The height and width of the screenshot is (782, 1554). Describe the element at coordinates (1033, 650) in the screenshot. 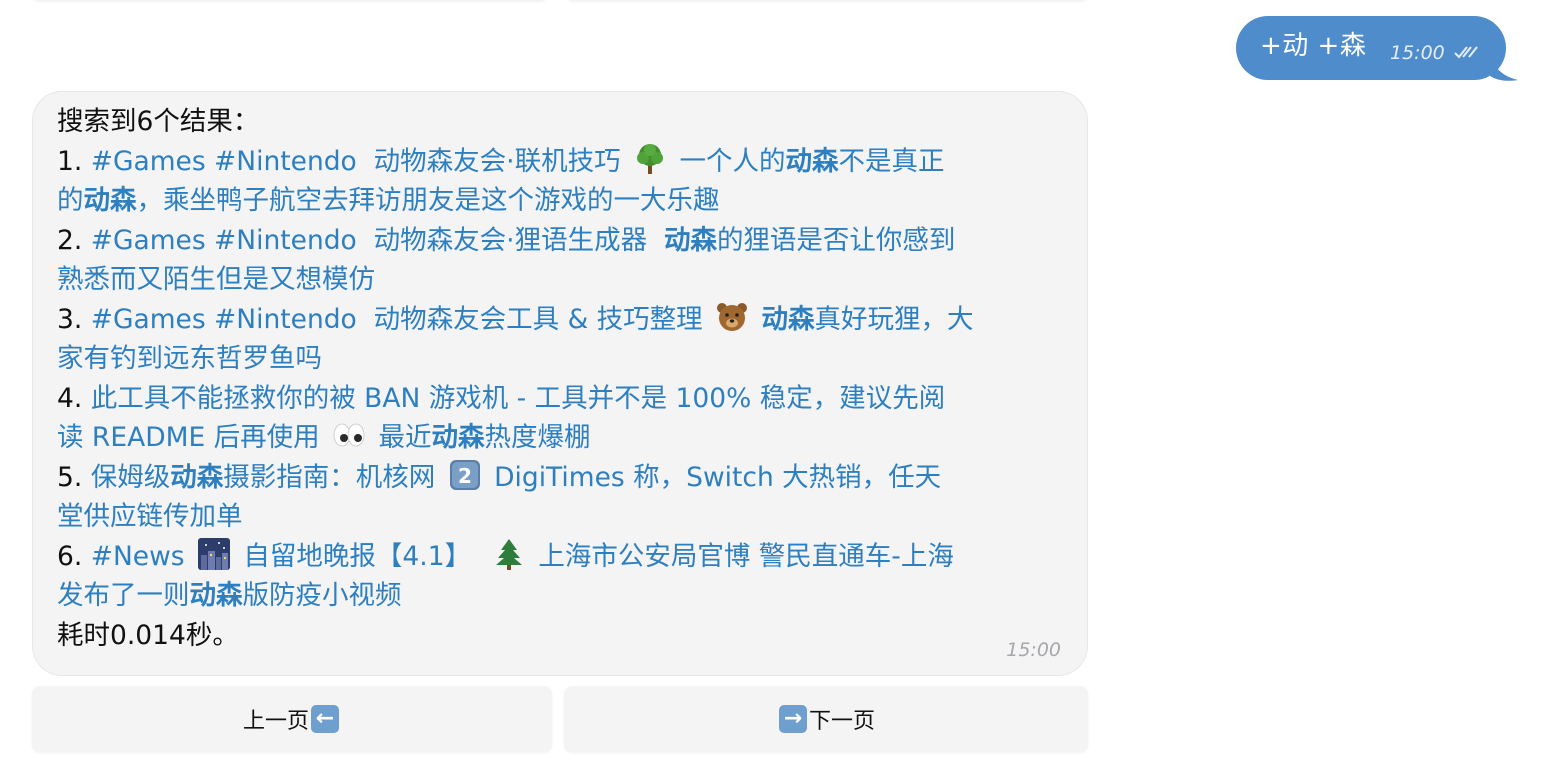

I see `incoming-message-time: 15:00` at that location.